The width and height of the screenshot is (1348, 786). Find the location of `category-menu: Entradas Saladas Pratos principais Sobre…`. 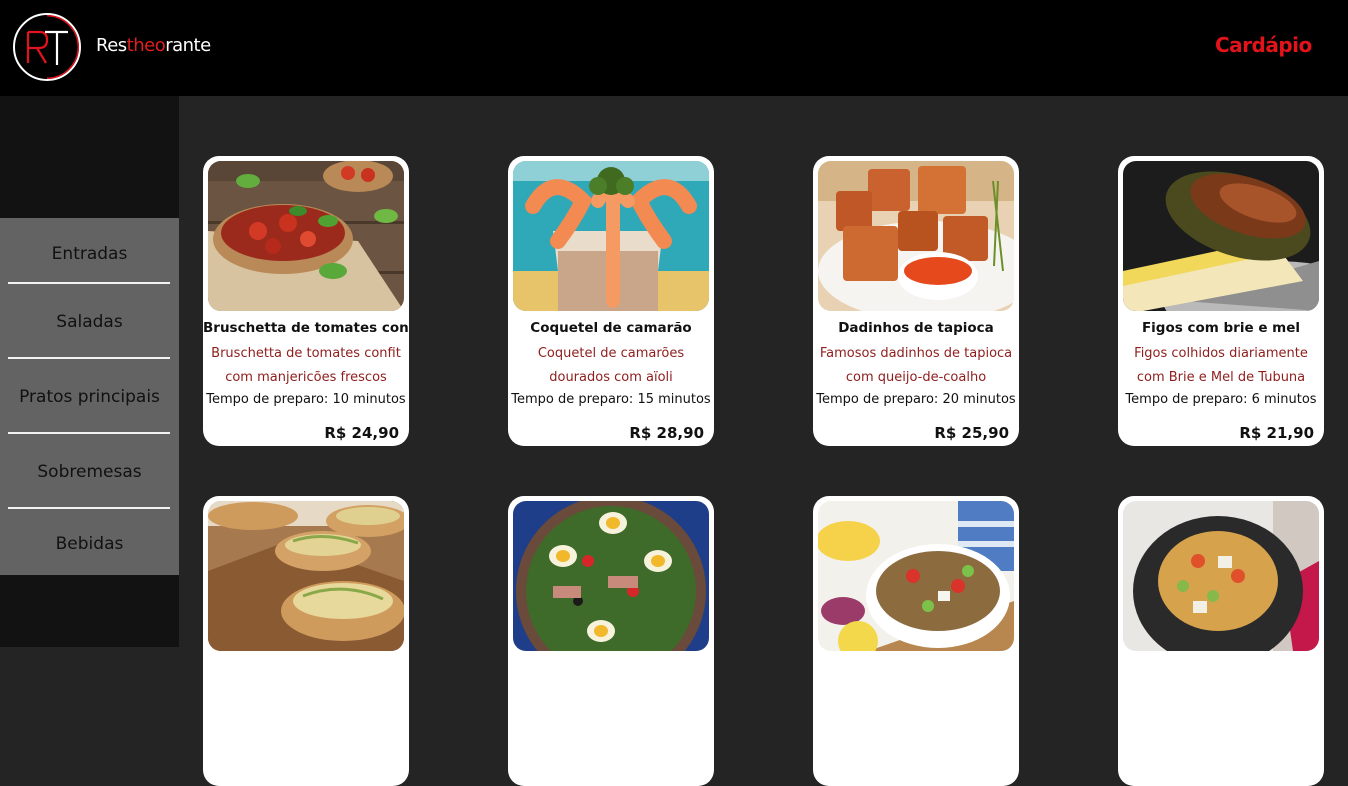

category-menu: Entradas Saladas Pratos principais Sobre… is located at coordinates (89, 396).